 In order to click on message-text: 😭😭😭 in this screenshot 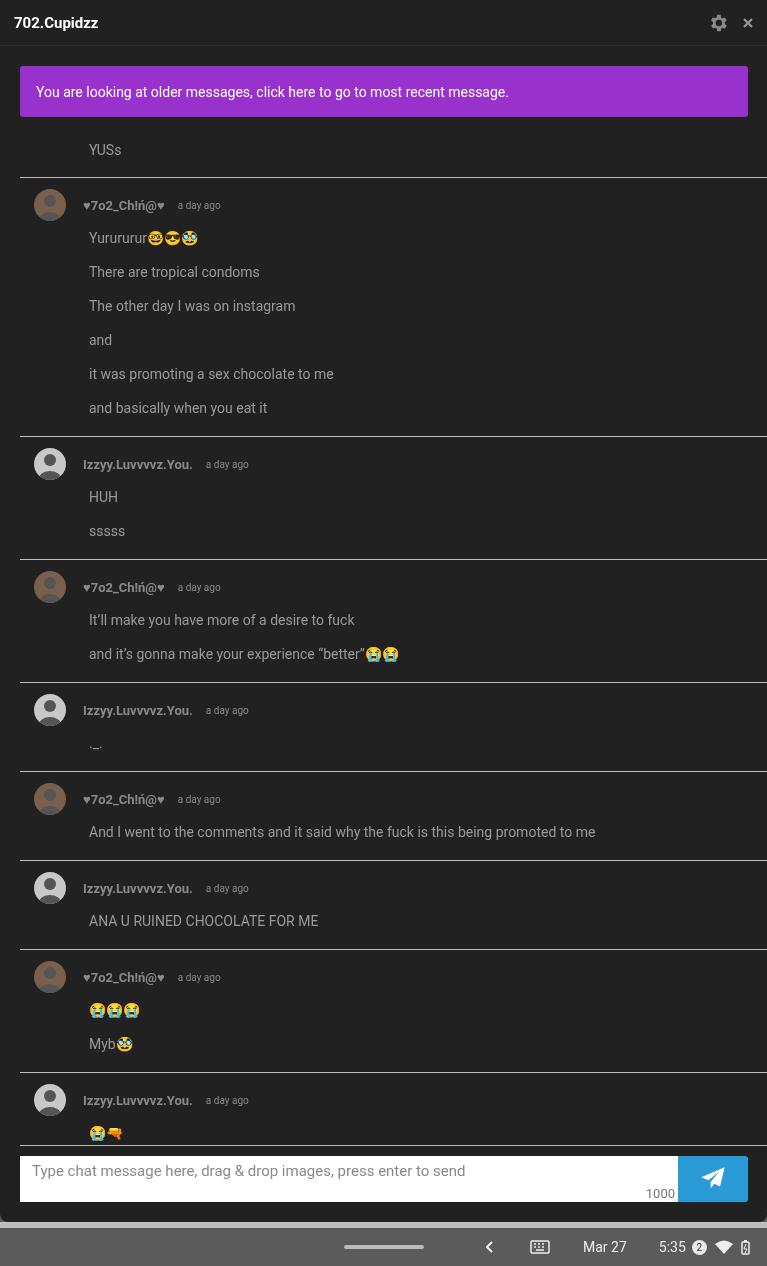, I will do `click(114, 1010)`.